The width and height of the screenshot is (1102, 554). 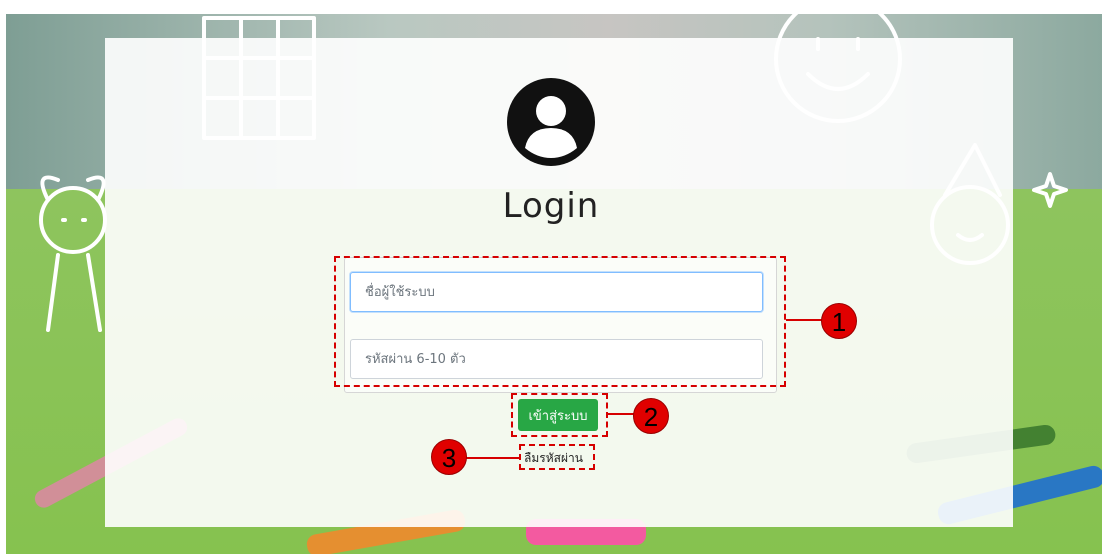 I want to click on annotation-badge-3: 3, so click(x=449, y=457).